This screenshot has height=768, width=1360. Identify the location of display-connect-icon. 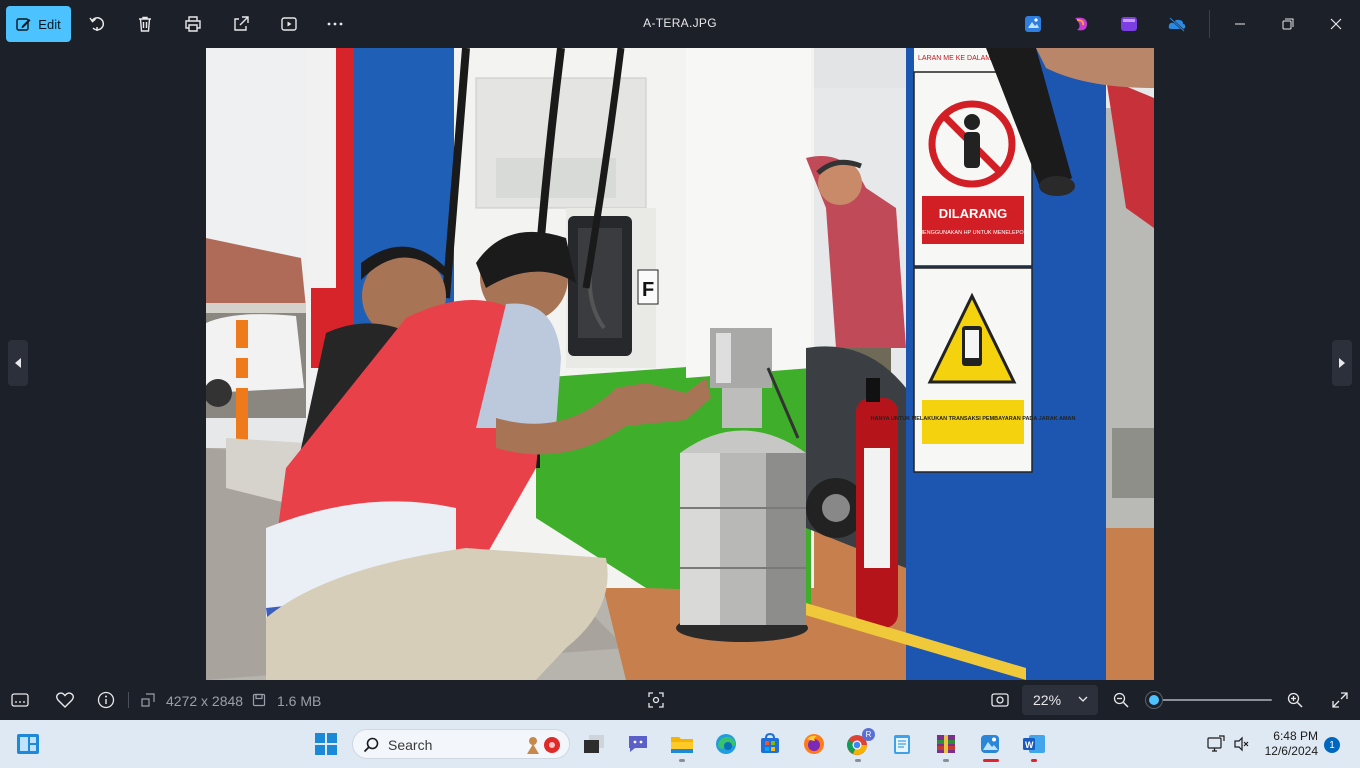
(1216, 743).